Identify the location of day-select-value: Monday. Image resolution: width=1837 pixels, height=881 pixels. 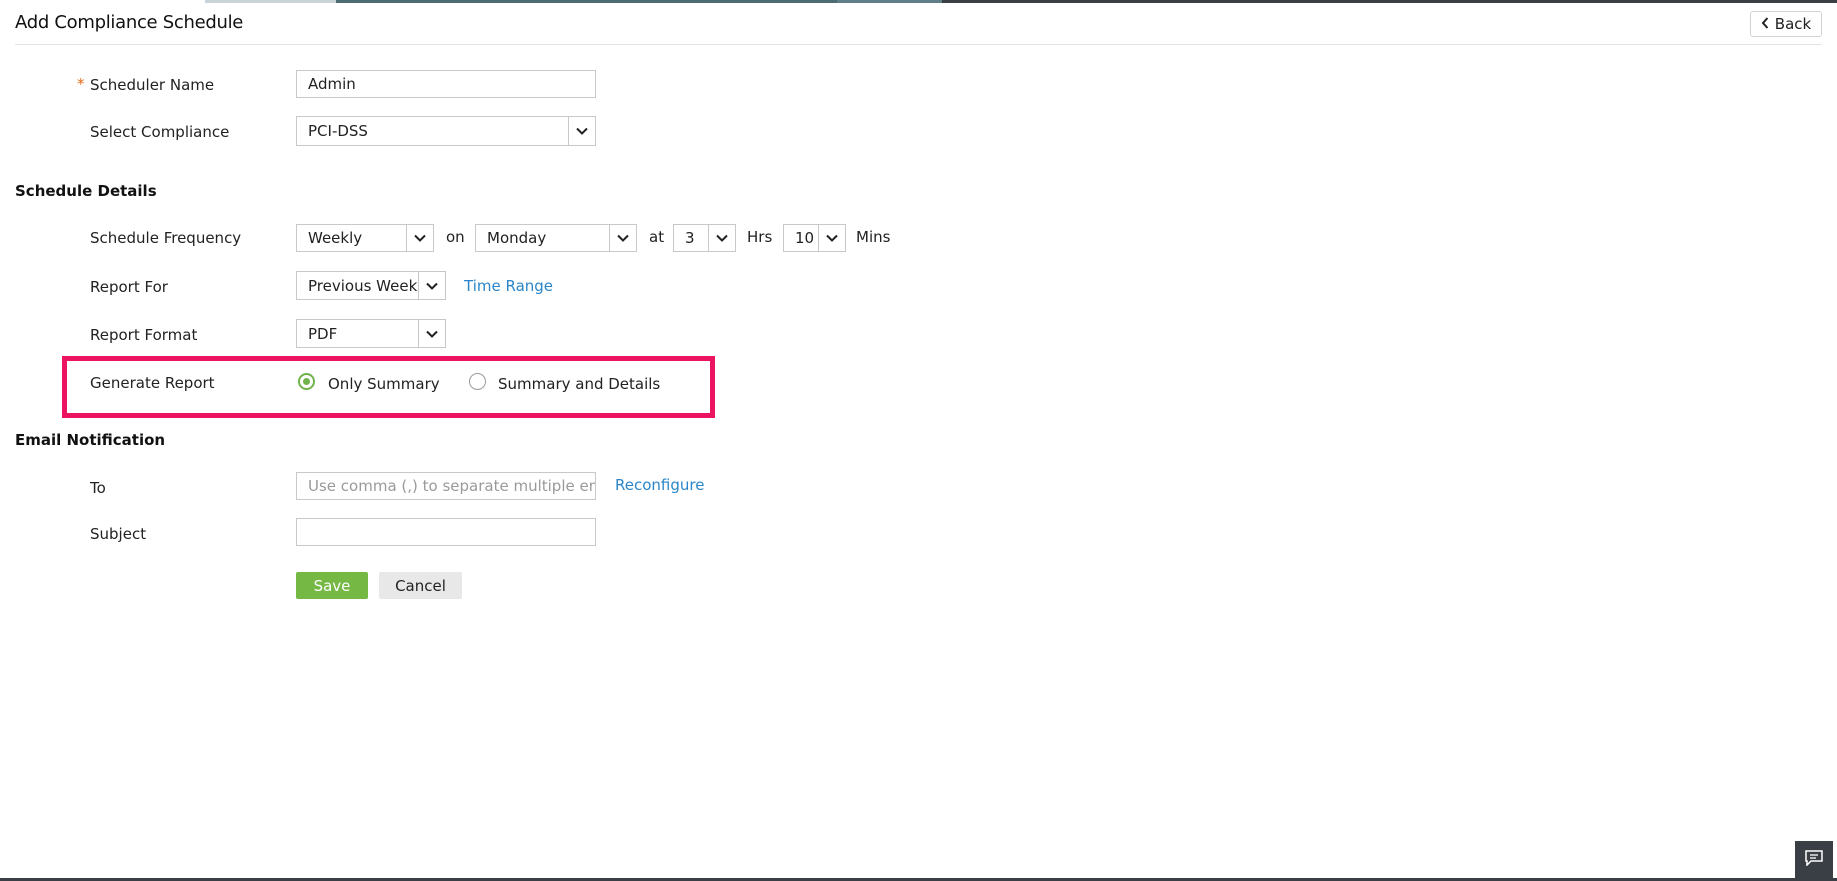
(517, 238).